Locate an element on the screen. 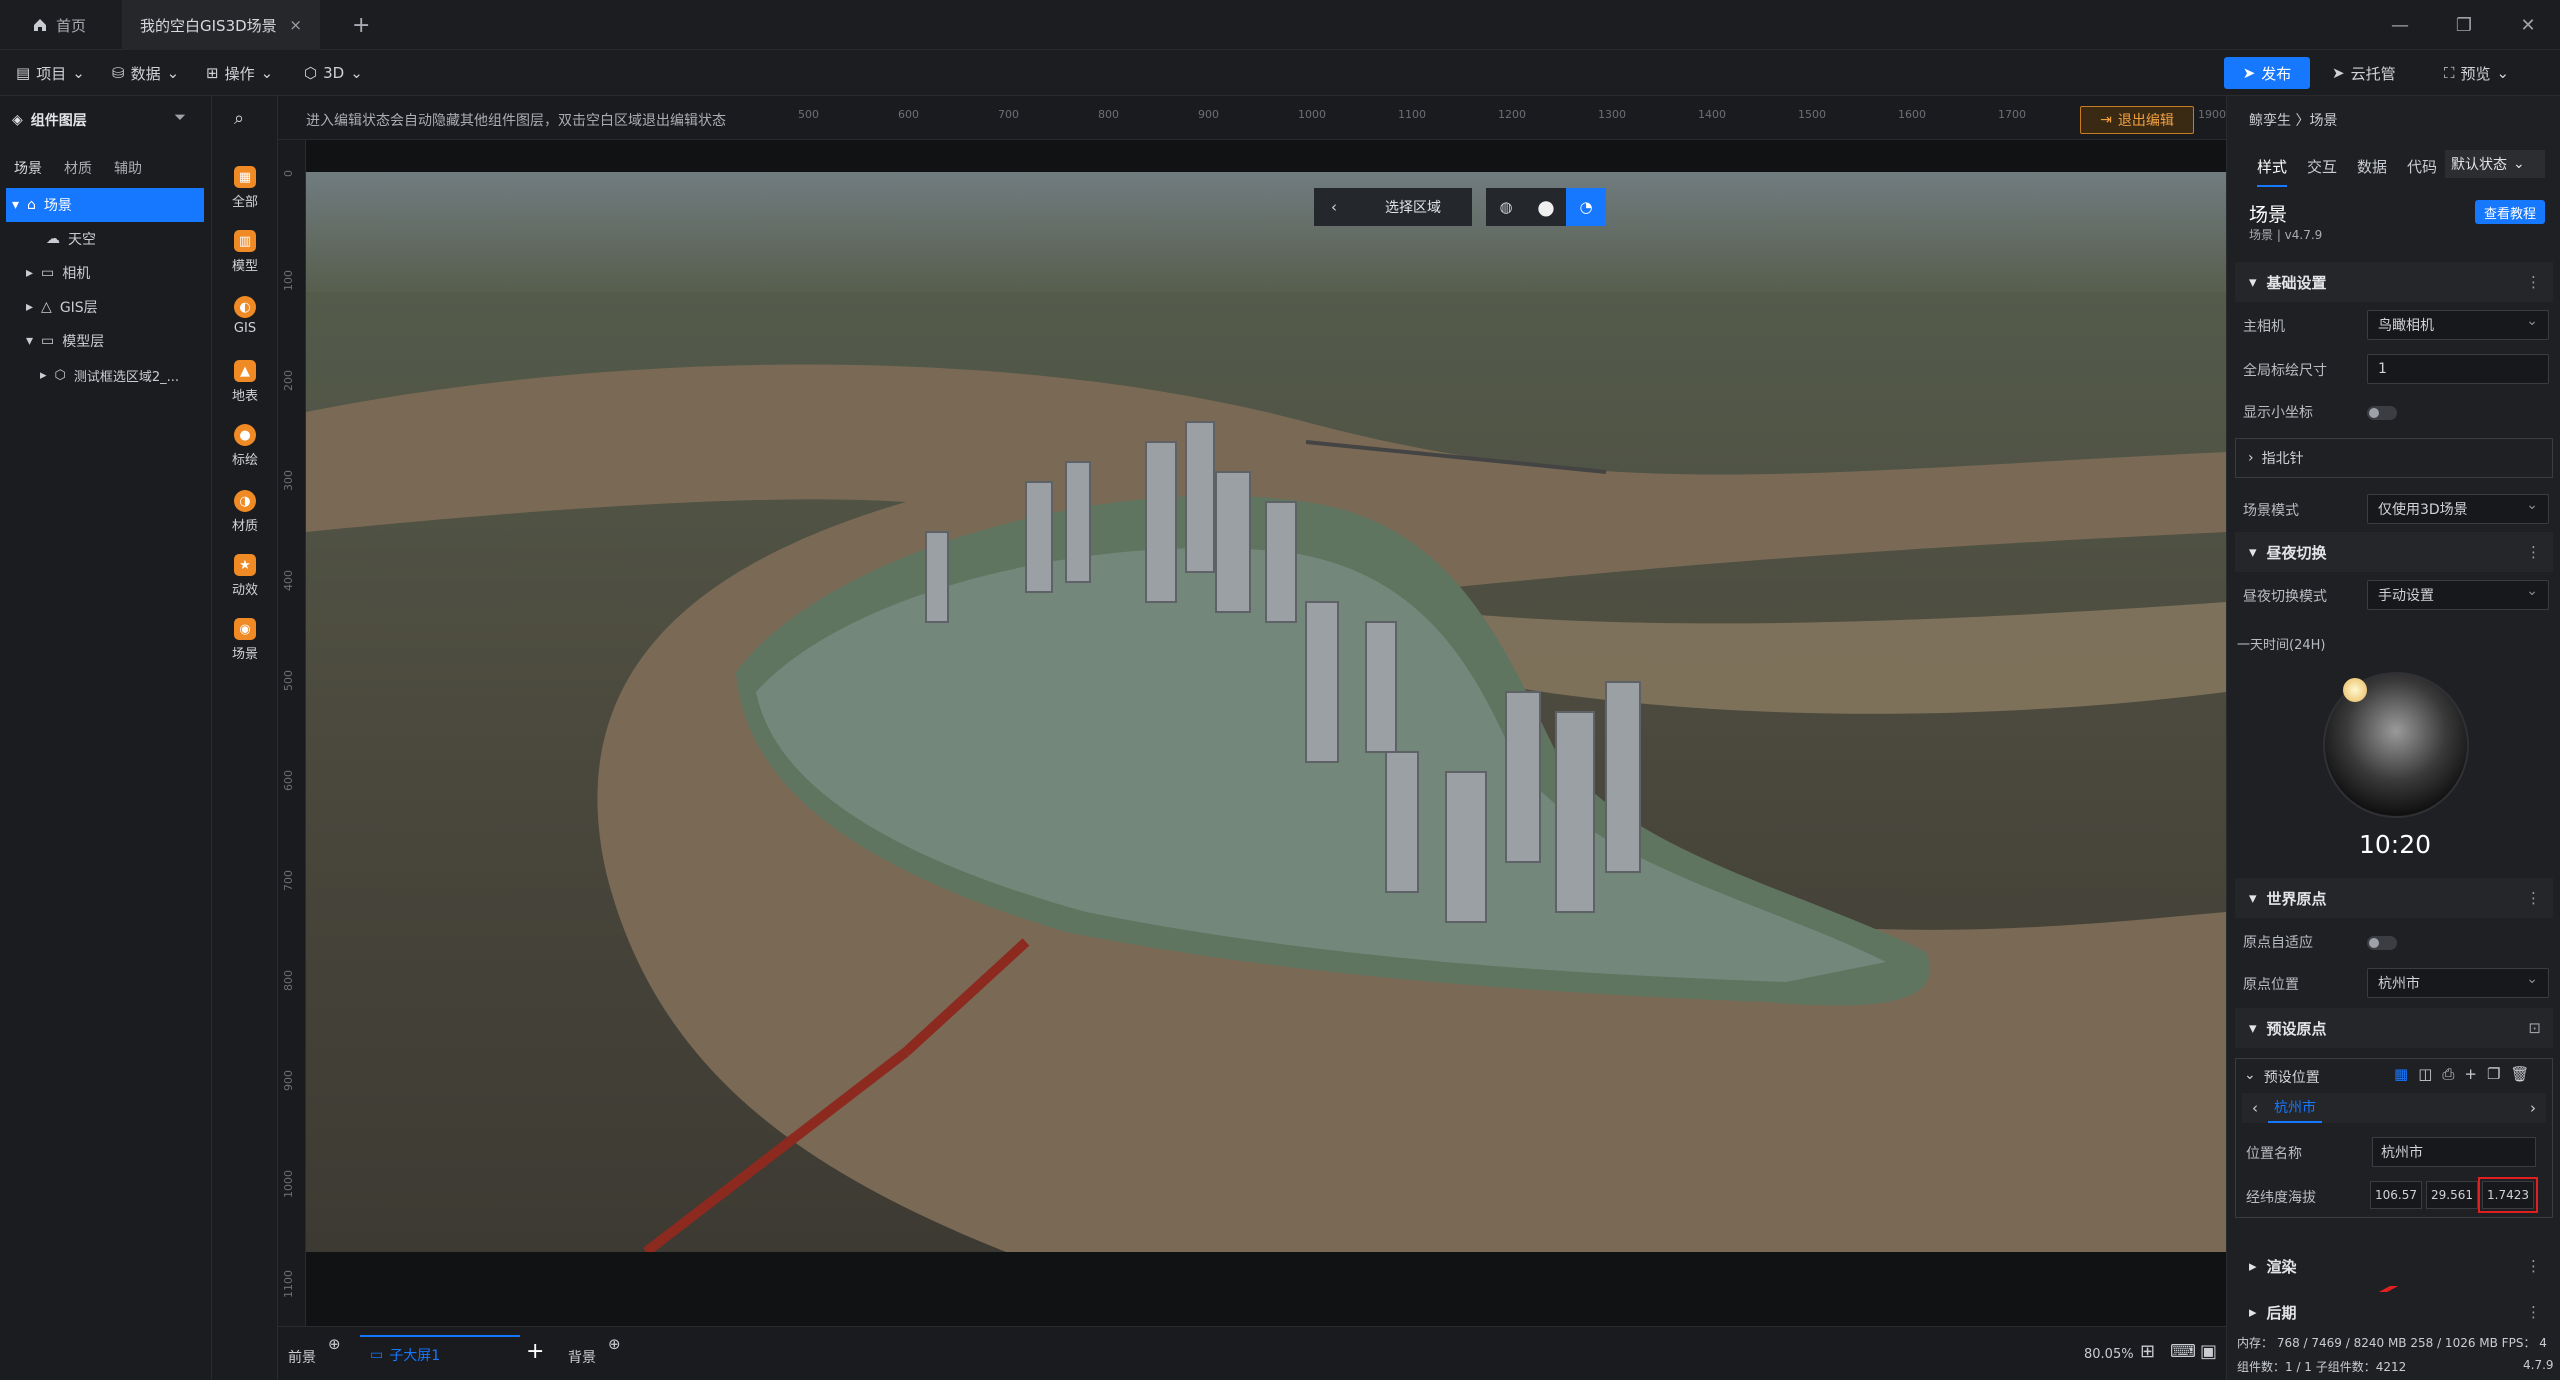  add-icon: + is located at coordinates (2470, 1074).